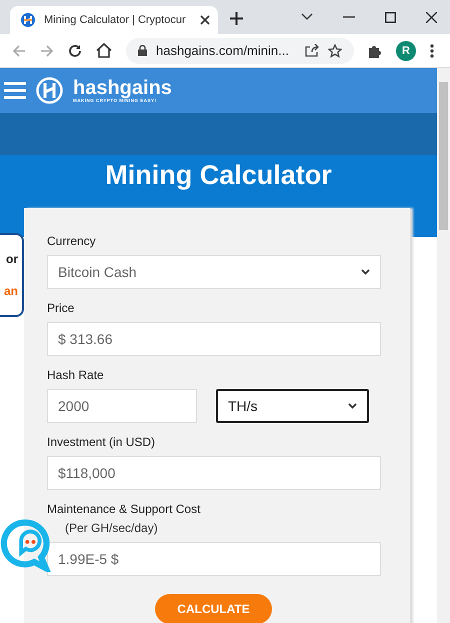 The height and width of the screenshot is (623, 450). Describe the element at coordinates (11, 291) in the screenshot. I see `callout-text: an` at that location.